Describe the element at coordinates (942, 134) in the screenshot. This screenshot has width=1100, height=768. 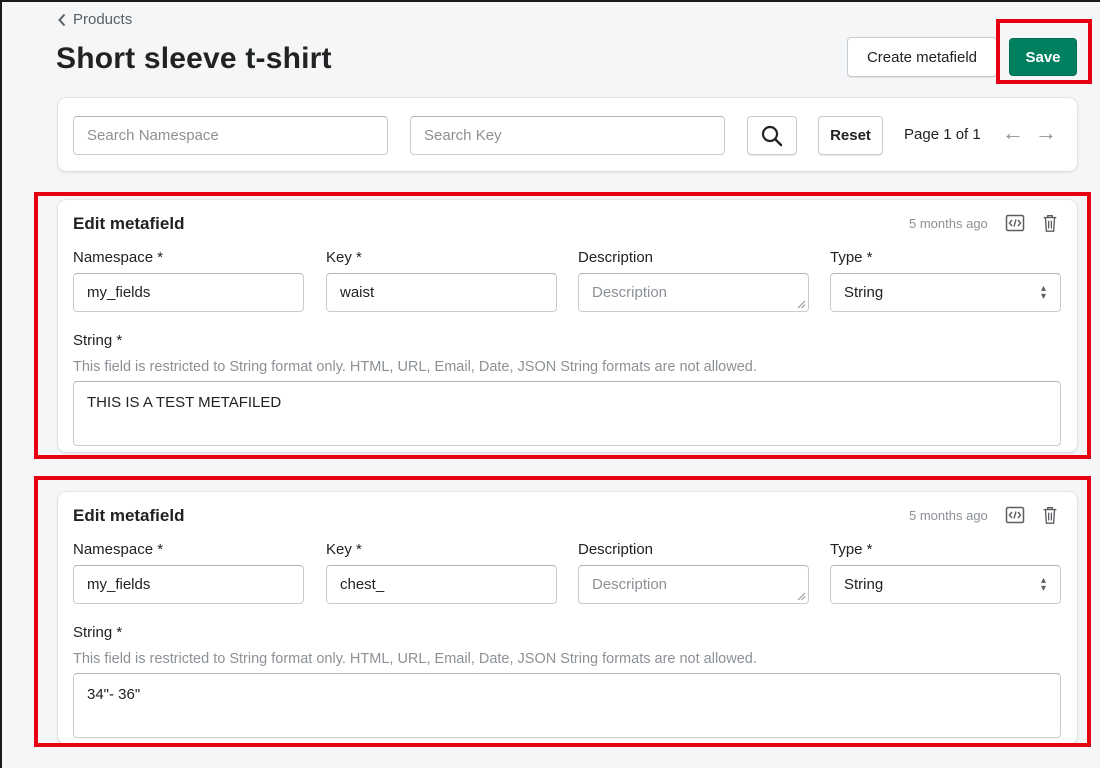
I see `pagination-info: Page 1 of 1` at that location.